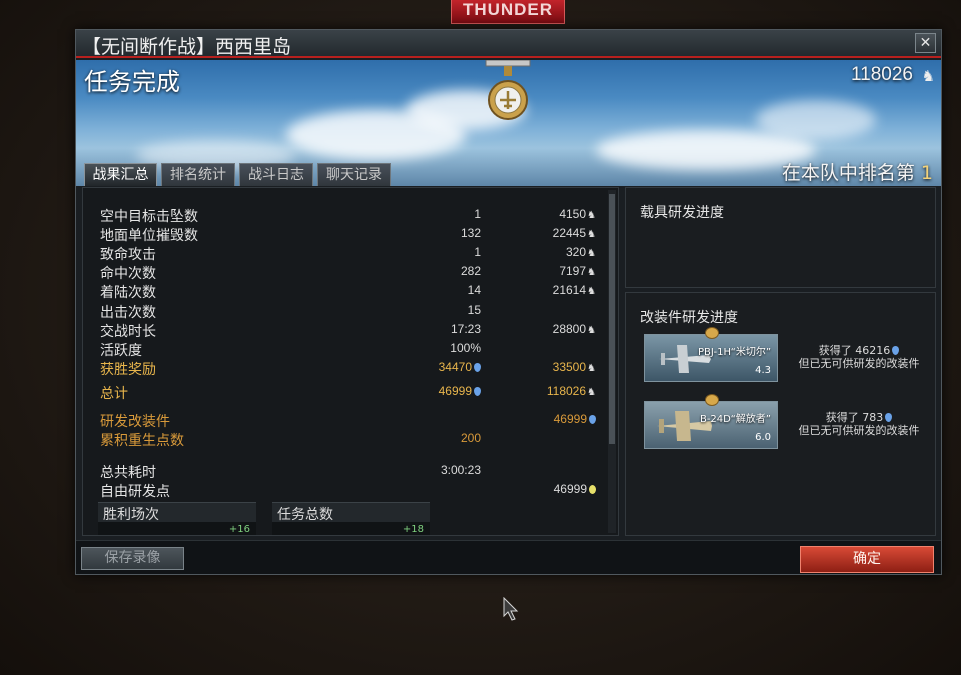 This screenshot has width=961, height=675. I want to click on rank-value: 1, so click(926, 173).